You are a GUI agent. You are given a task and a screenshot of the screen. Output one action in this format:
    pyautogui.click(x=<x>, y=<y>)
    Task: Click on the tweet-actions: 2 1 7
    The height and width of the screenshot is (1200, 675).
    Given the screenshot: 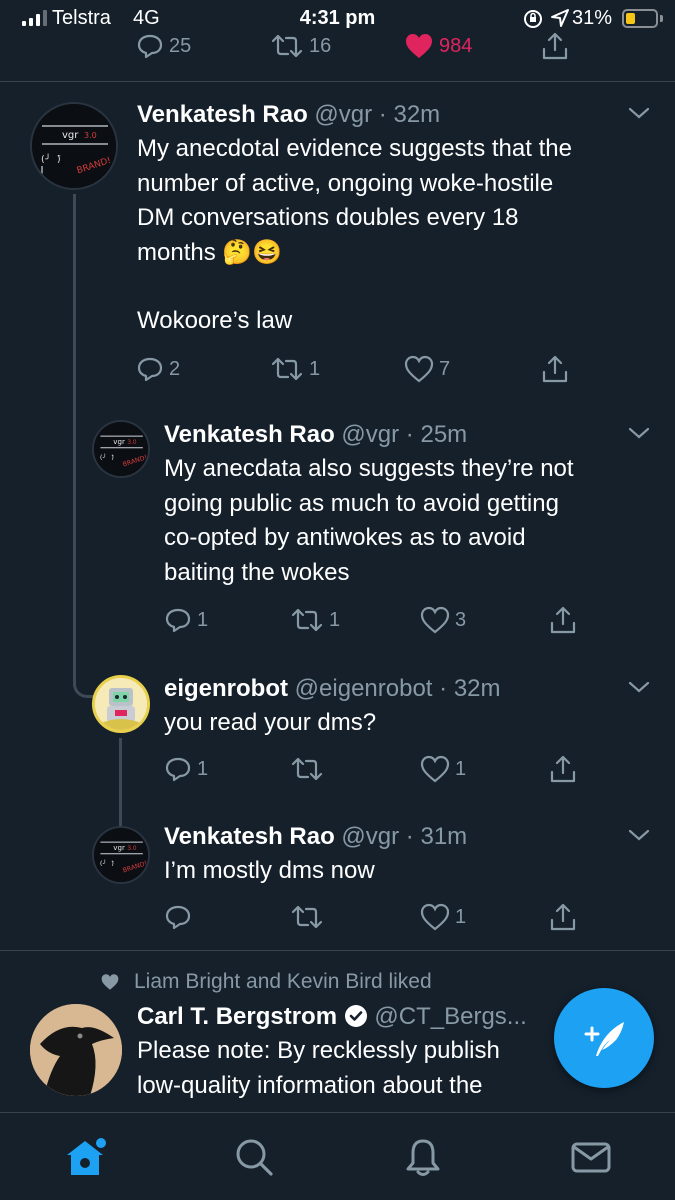 What is the action you would take?
    pyautogui.click(x=337, y=369)
    